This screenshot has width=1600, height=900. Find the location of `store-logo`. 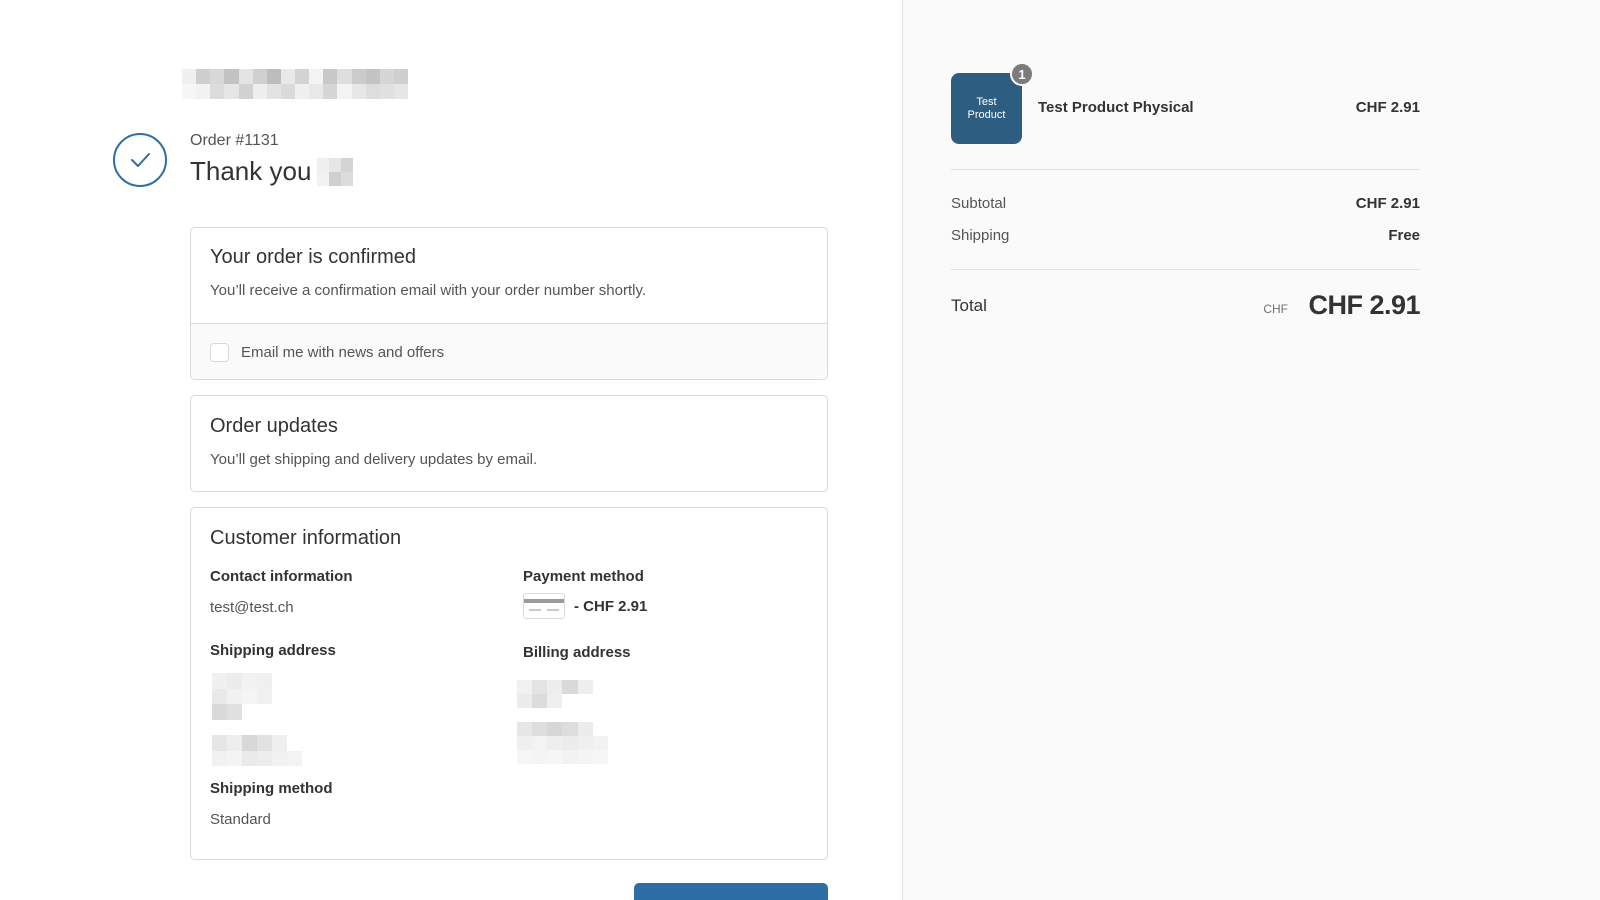

store-logo is located at coordinates (295, 84).